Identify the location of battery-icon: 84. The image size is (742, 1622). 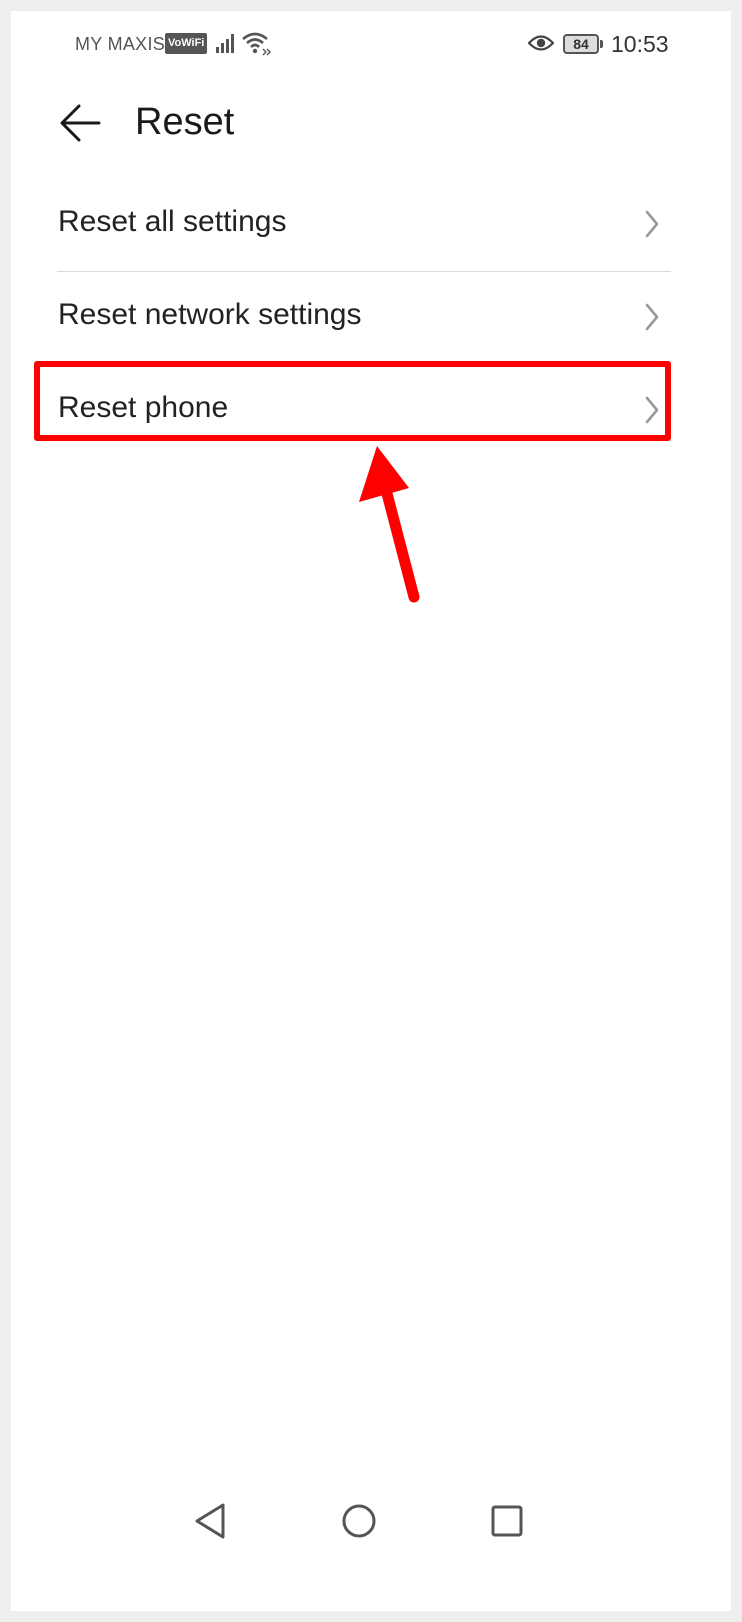
(581, 44).